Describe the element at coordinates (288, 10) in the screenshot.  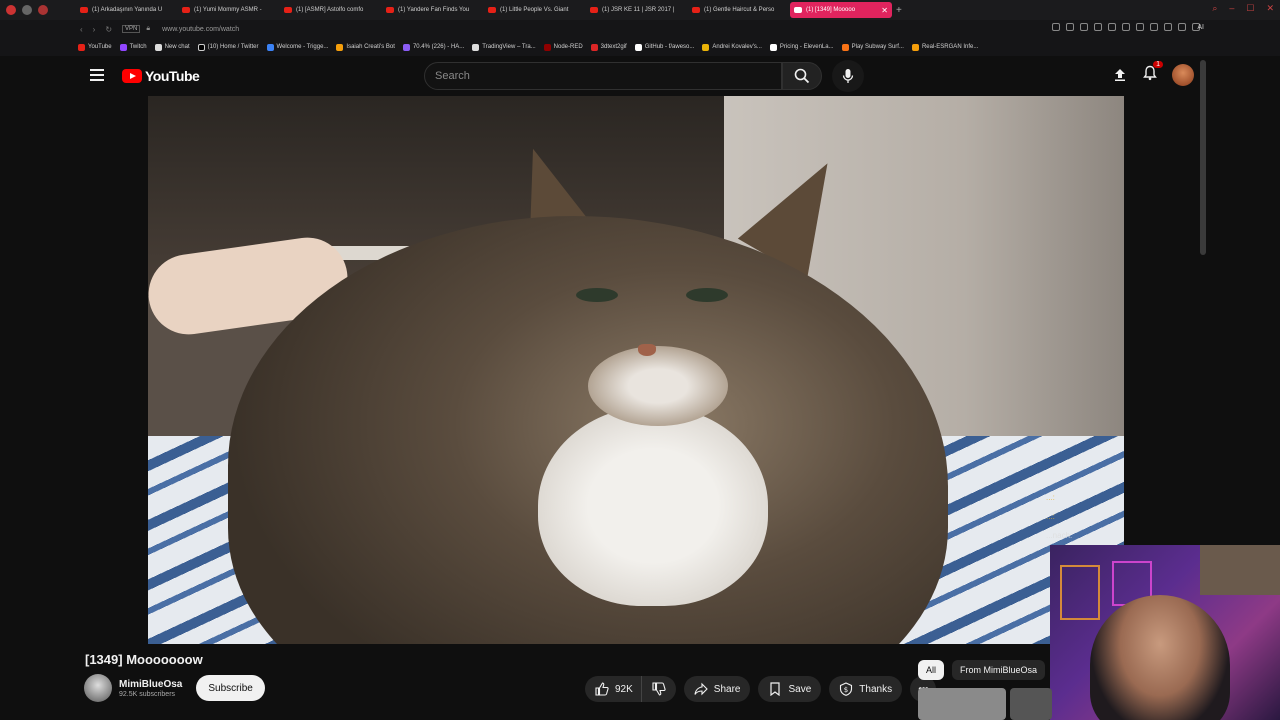
I see `youtube-favicon-icon` at that location.